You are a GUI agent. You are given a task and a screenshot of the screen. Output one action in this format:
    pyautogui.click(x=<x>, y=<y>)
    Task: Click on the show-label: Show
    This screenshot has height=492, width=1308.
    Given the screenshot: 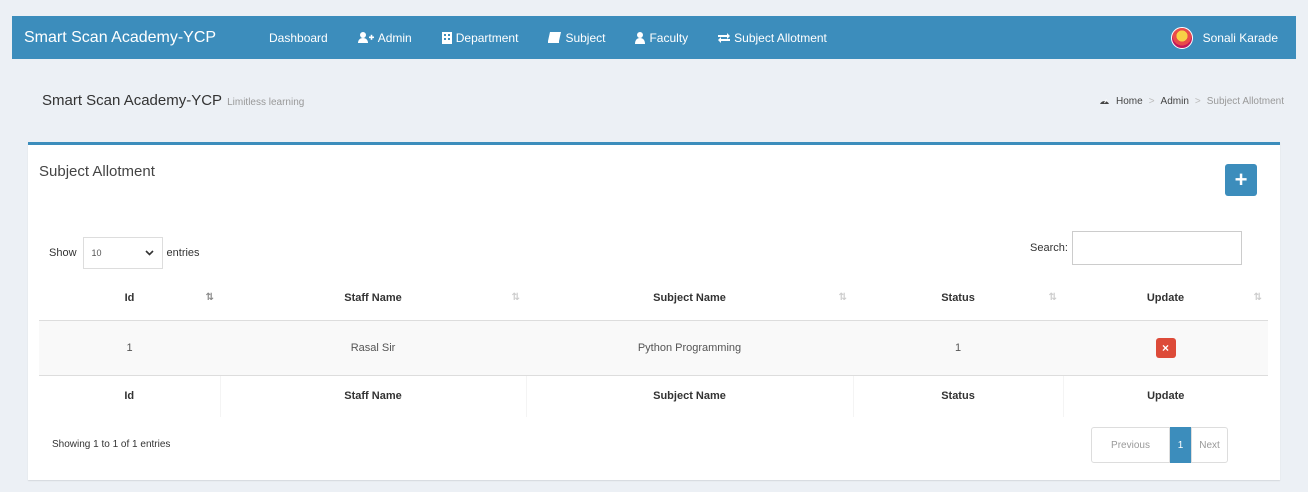 What is the action you would take?
    pyautogui.click(x=63, y=253)
    